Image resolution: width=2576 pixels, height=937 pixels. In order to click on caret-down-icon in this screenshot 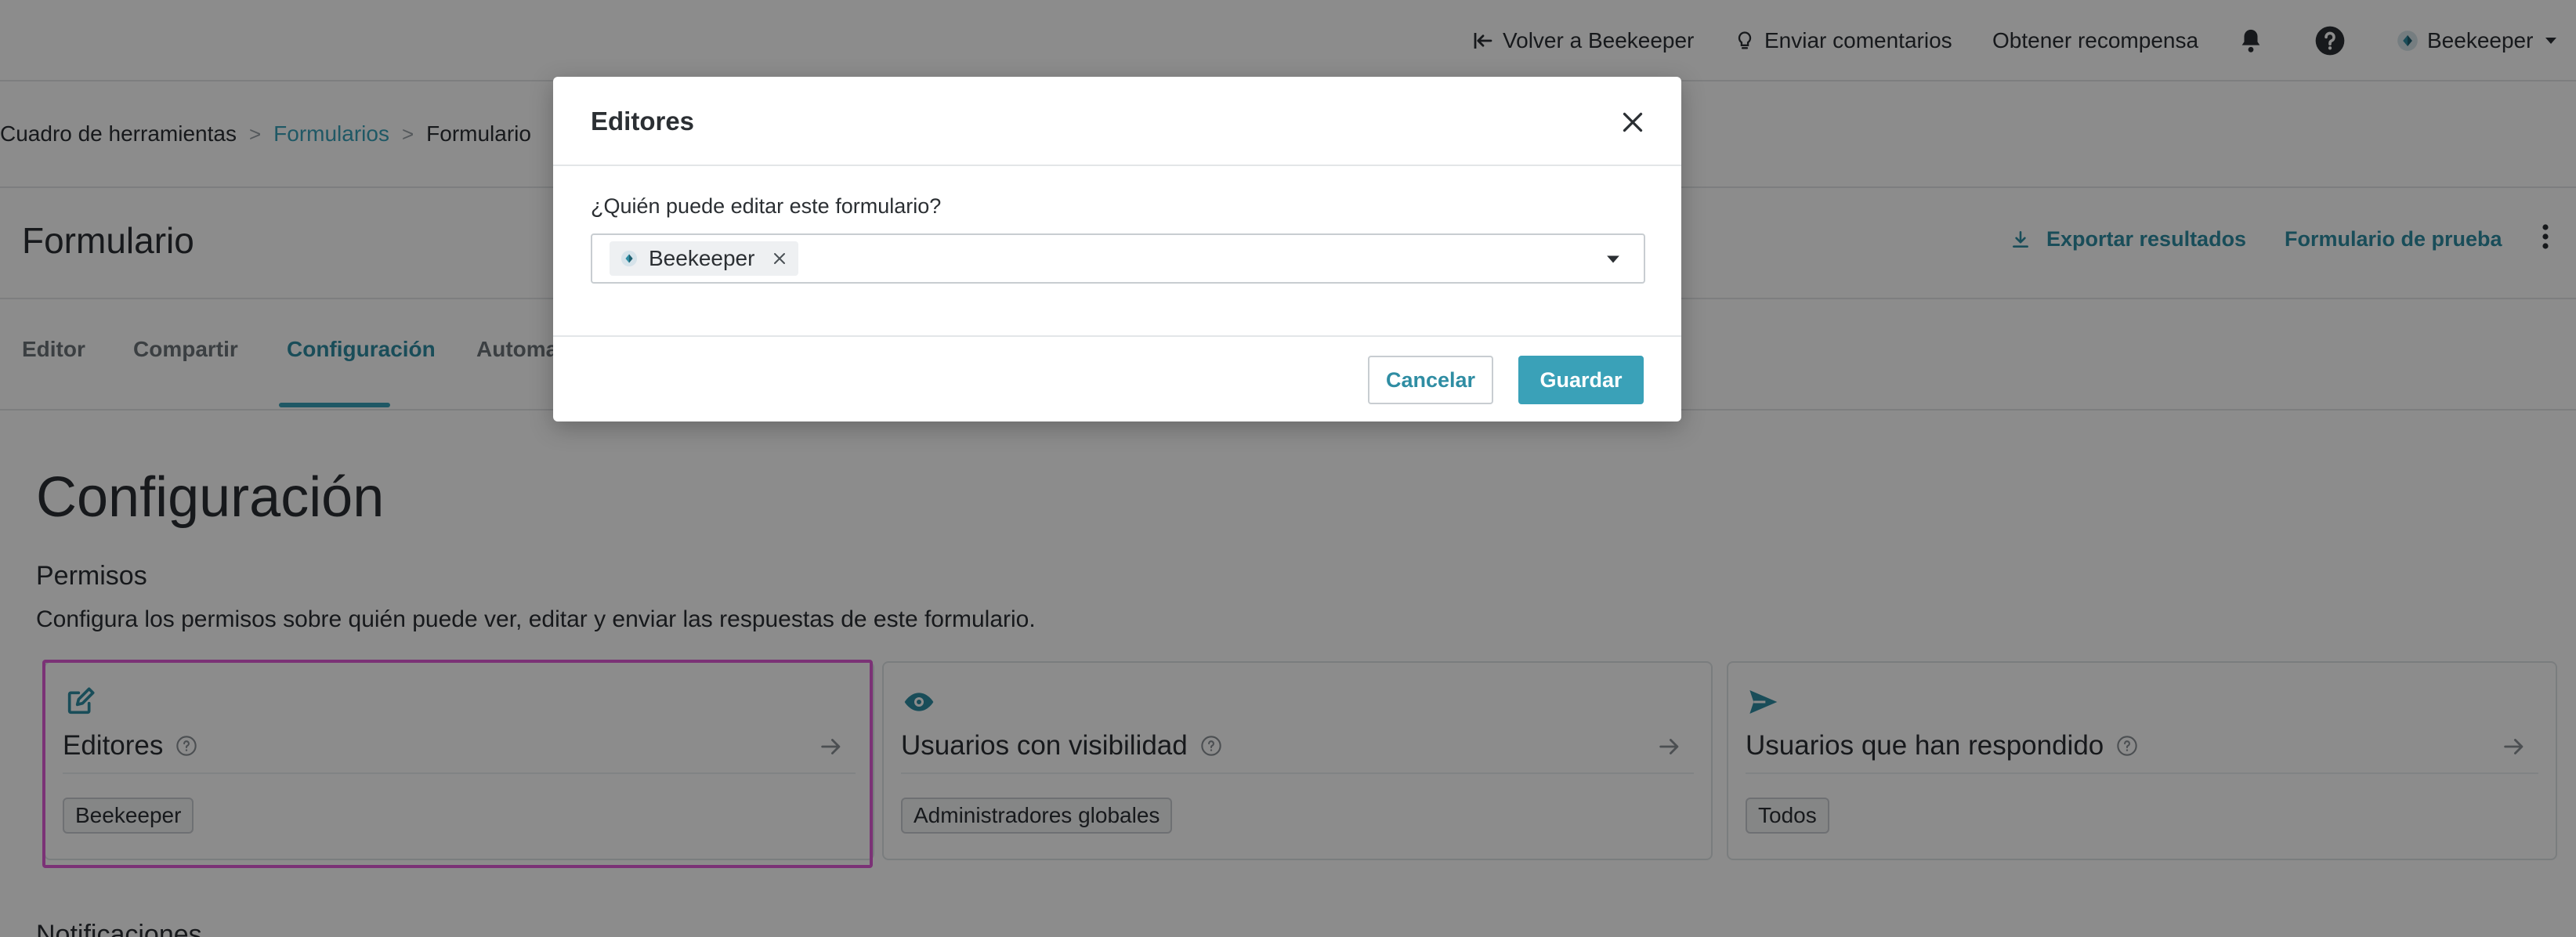, I will do `click(1613, 259)`.